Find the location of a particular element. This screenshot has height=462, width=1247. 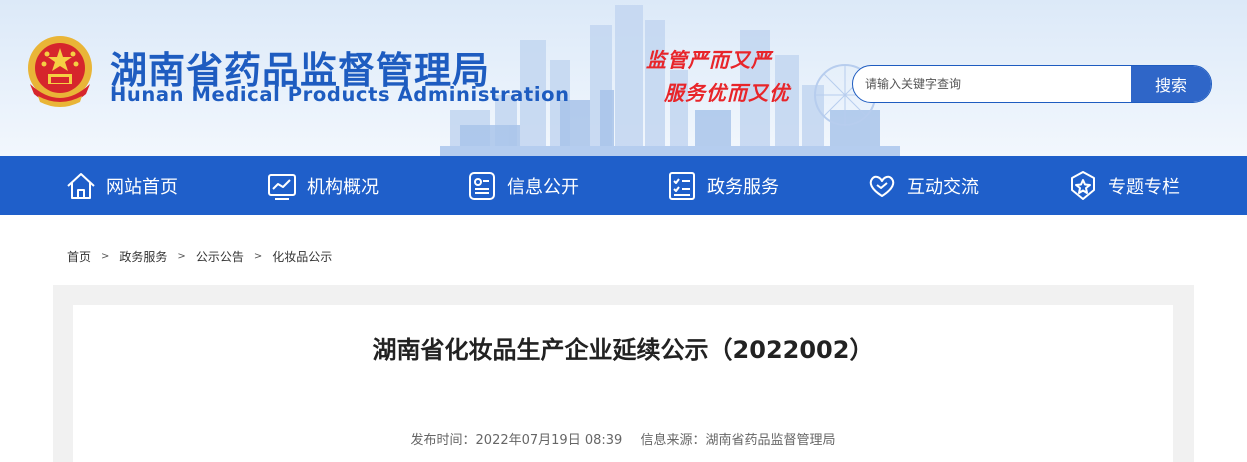

nav-label: 信息公开 is located at coordinates (543, 187).